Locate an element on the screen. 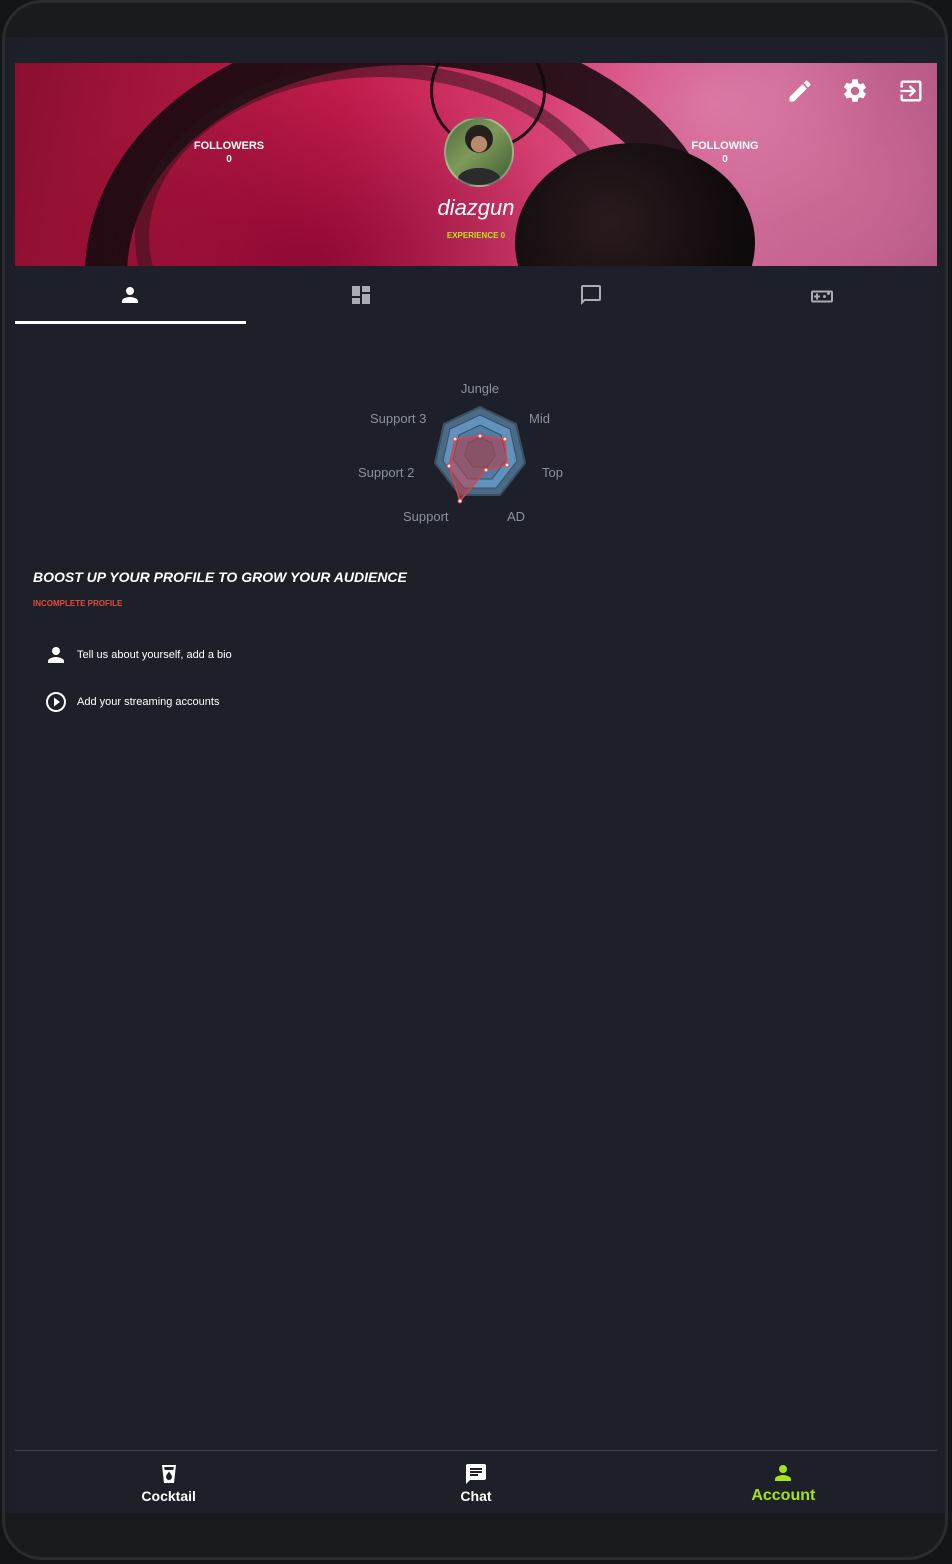  radar-point-mid is located at coordinates (505, 439).